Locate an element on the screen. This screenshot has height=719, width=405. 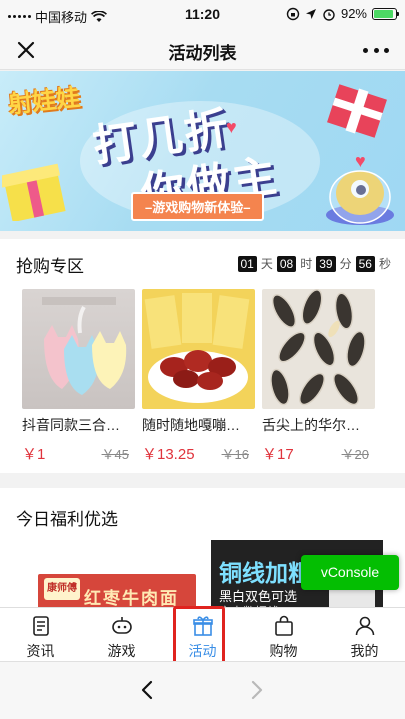
status-bar-right: 92% is located at coordinates (342, 13).